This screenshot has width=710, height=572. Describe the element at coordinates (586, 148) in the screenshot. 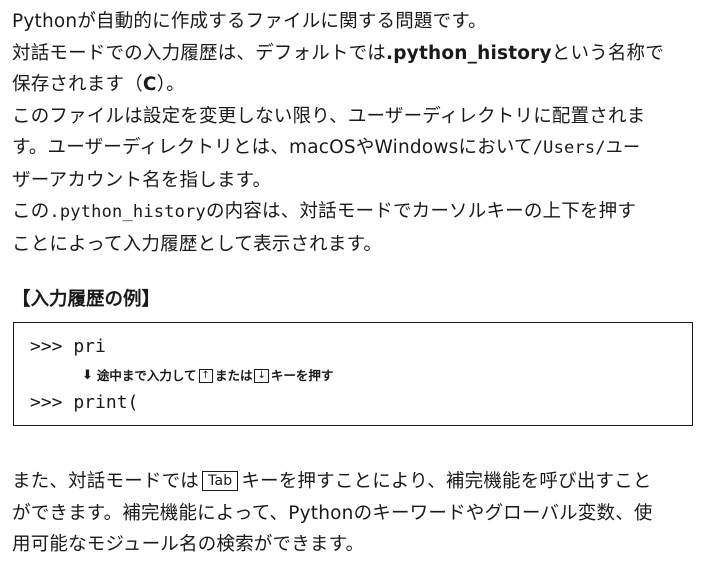

I see `path-text: /Users/ユー` at that location.